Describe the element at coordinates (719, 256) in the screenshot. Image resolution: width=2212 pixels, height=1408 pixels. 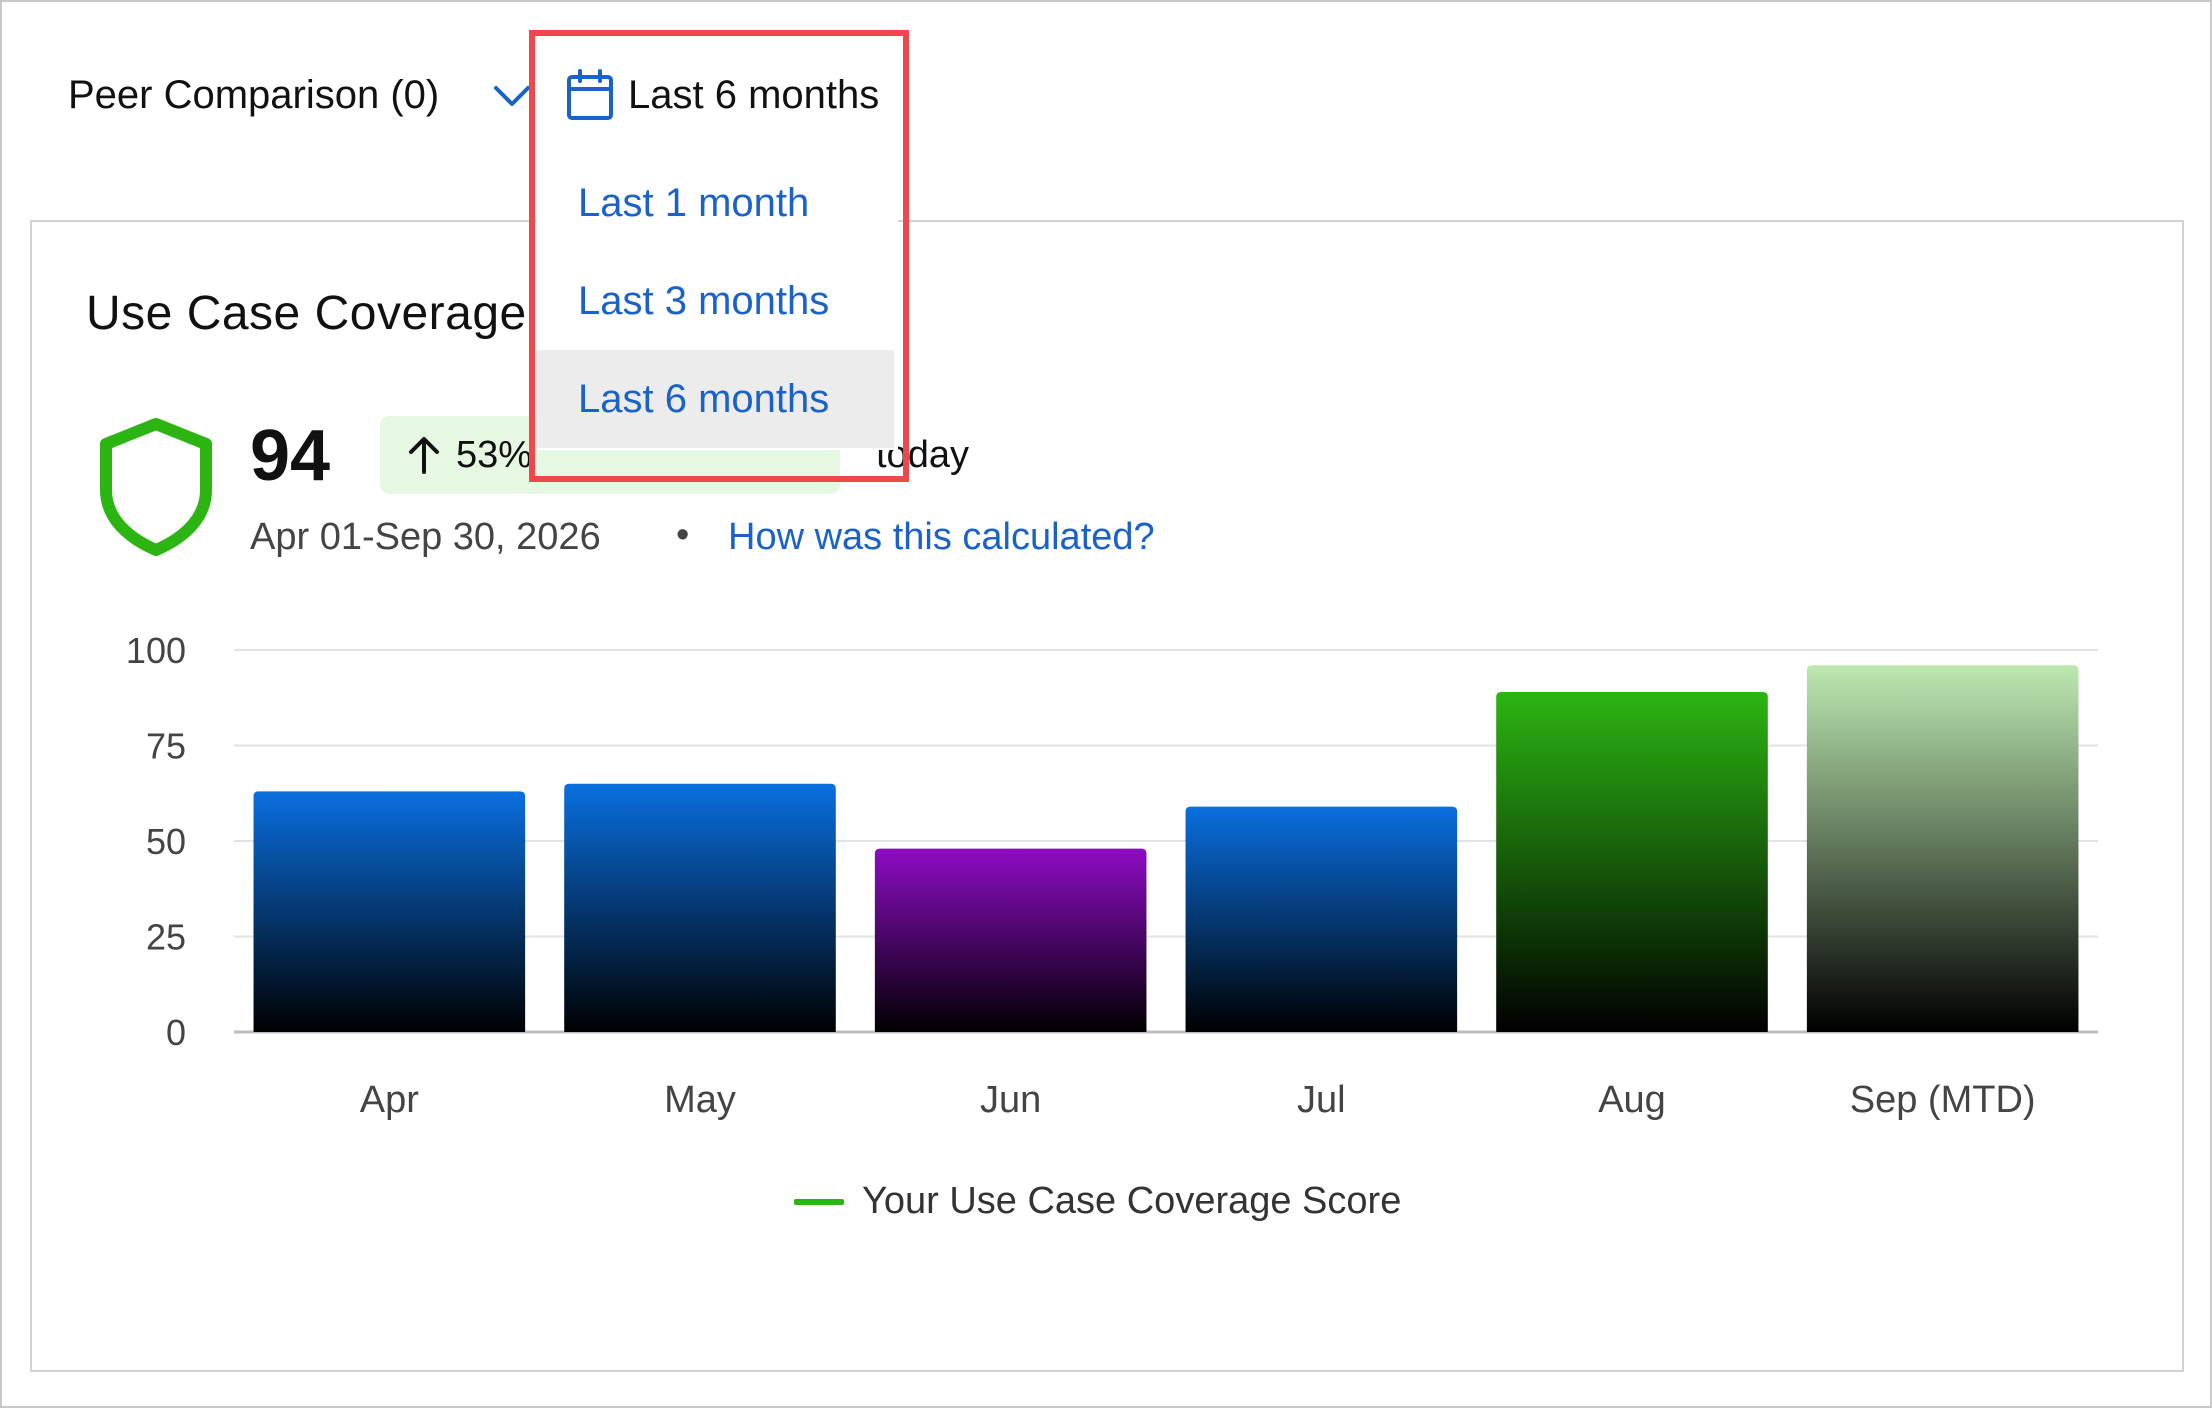
I see `dropdown-highlight-box` at that location.